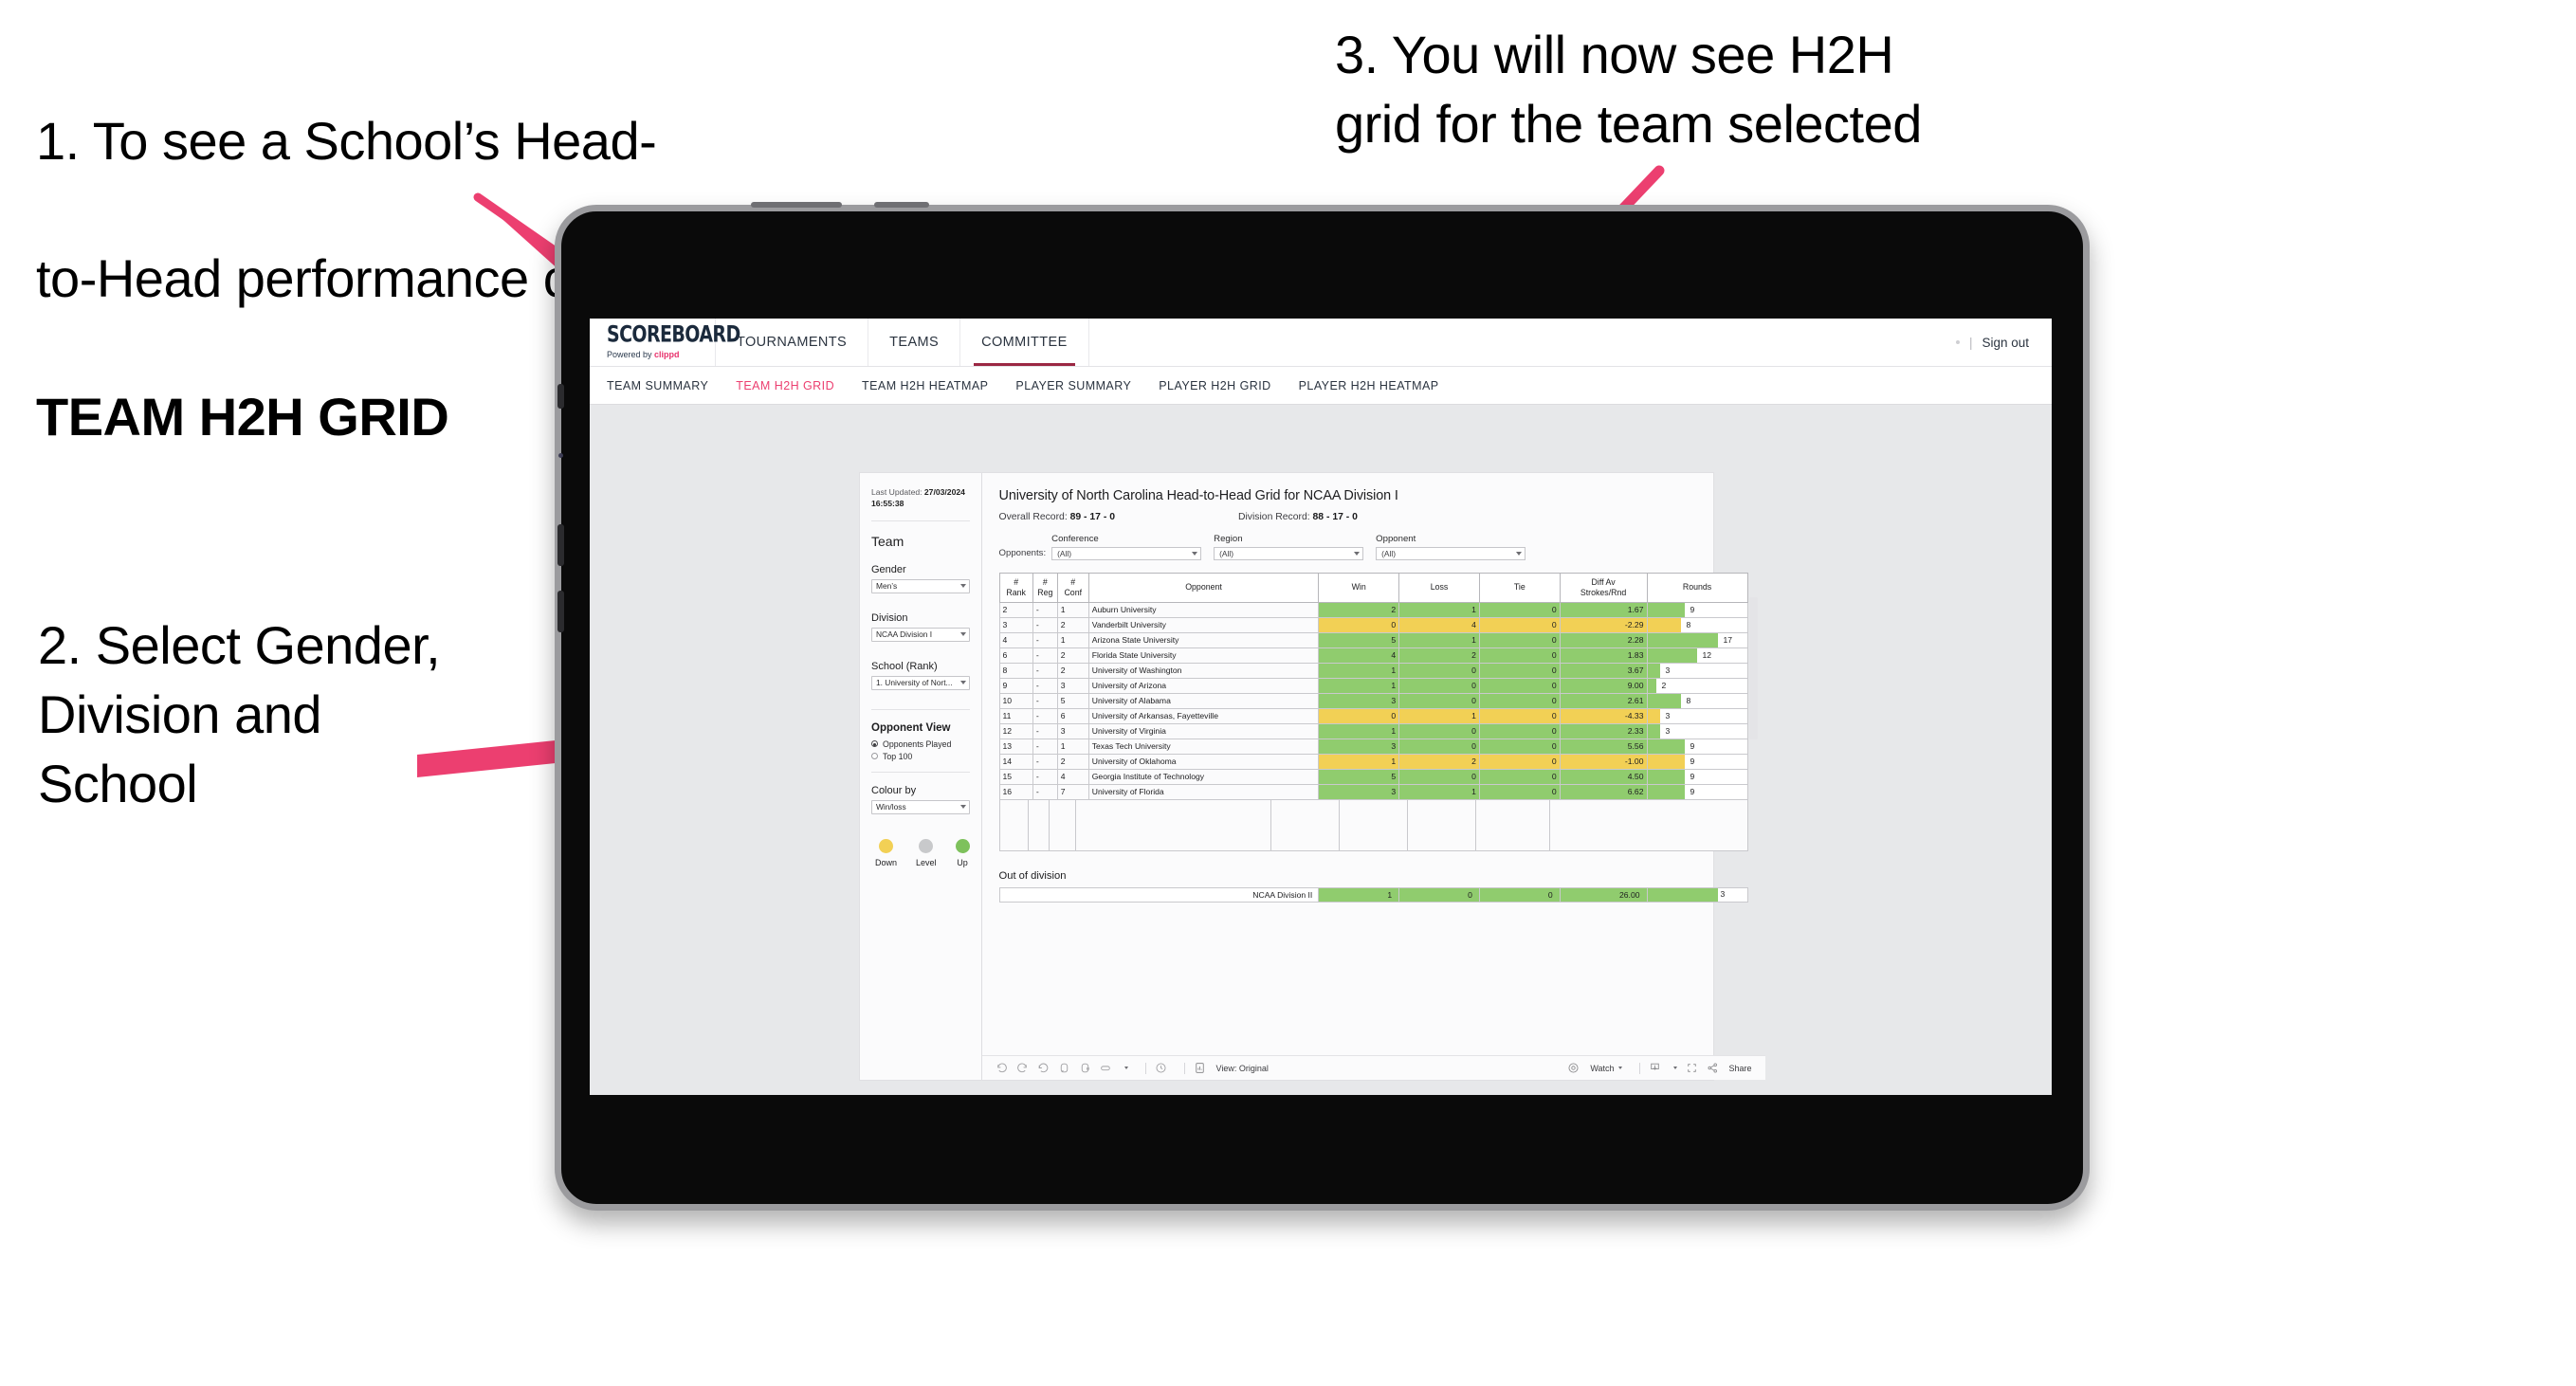  What do you see at coordinates (889, 617) in the screenshot?
I see `division-label: Division` at bounding box center [889, 617].